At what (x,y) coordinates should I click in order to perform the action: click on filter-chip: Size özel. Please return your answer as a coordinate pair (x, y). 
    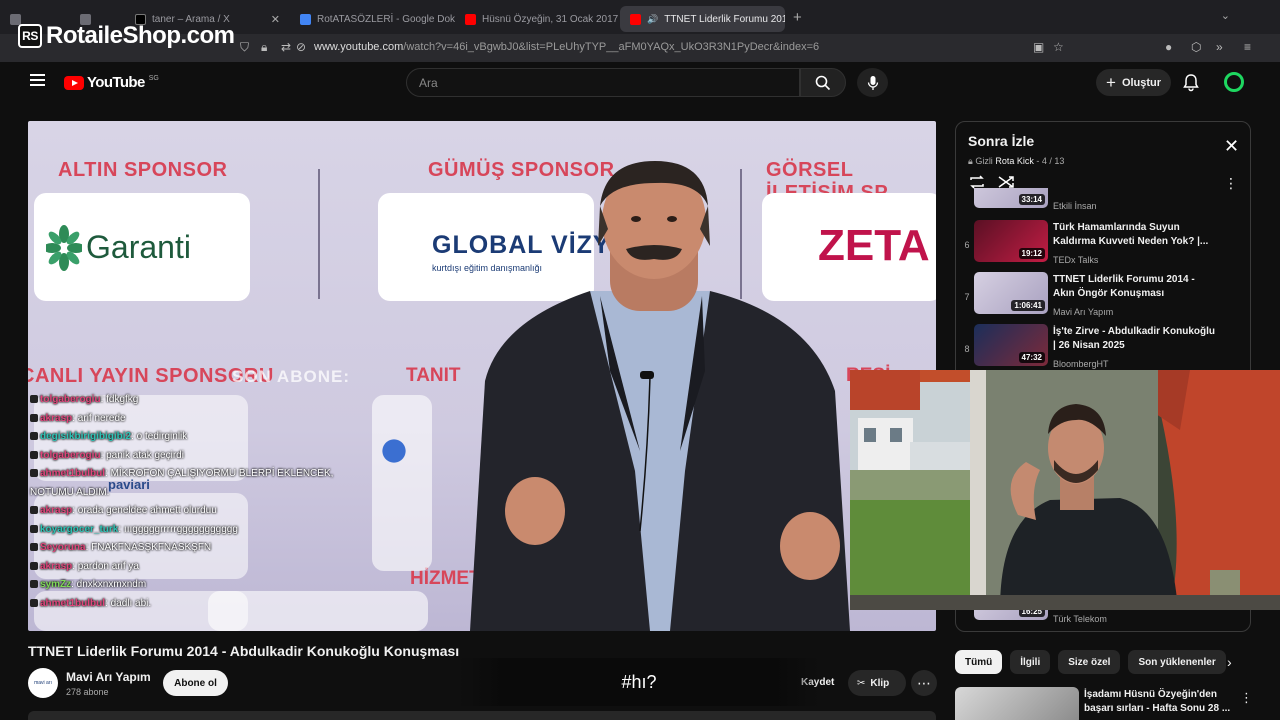
    Looking at the image, I should click on (1089, 662).